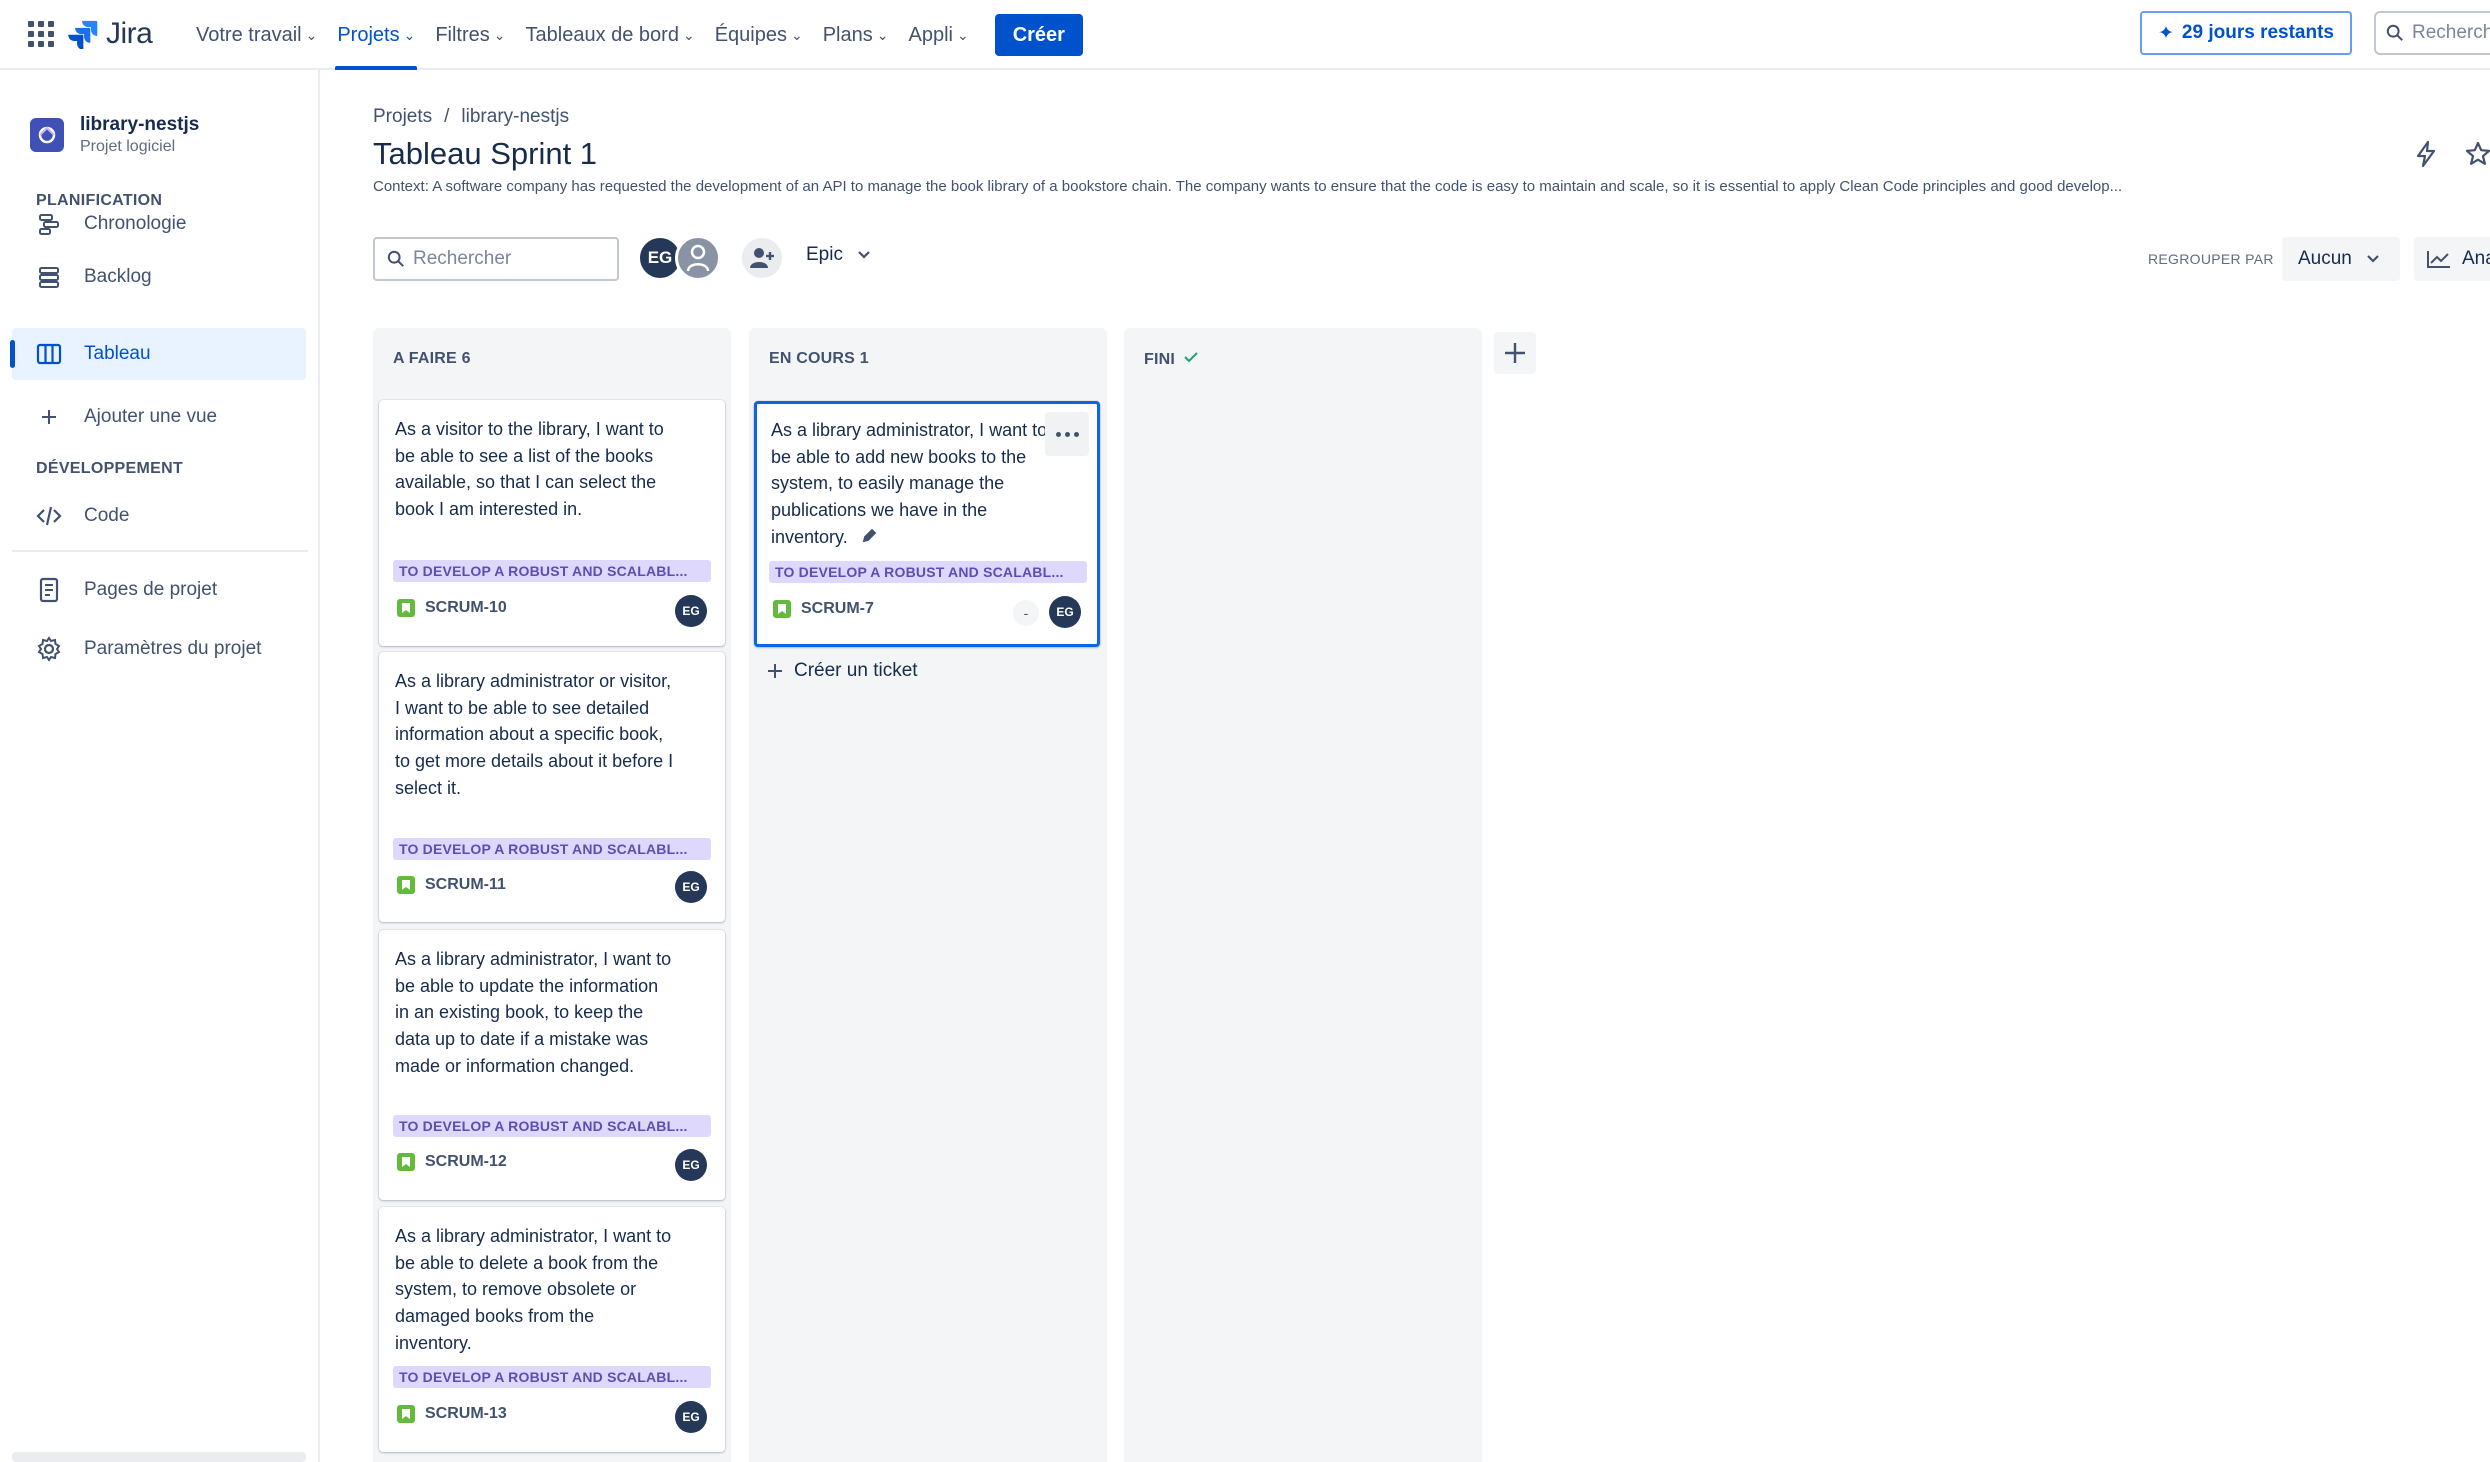 The height and width of the screenshot is (1462, 2490). What do you see at coordinates (466, 1162) in the screenshot?
I see `issue-key: SCRUM-12` at bounding box center [466, 1162].